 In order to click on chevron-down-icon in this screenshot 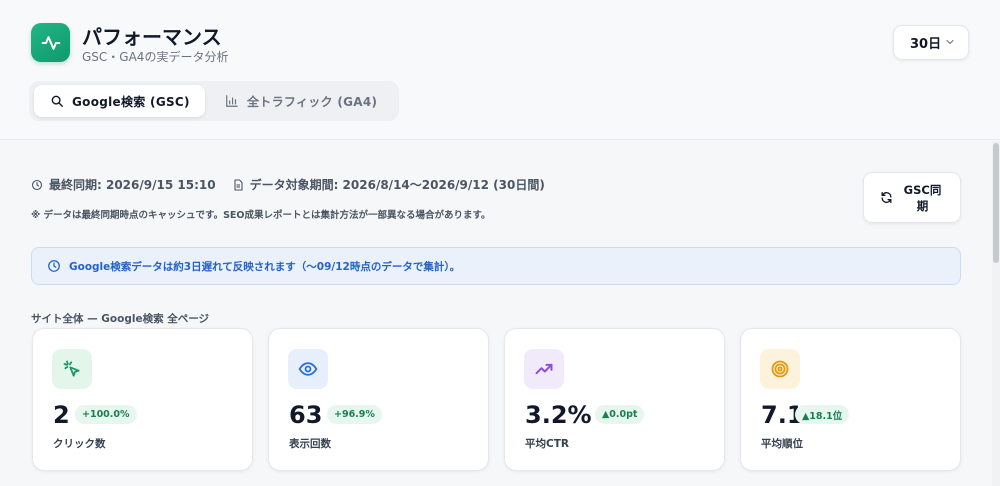, I will do `click(950, 42)`.